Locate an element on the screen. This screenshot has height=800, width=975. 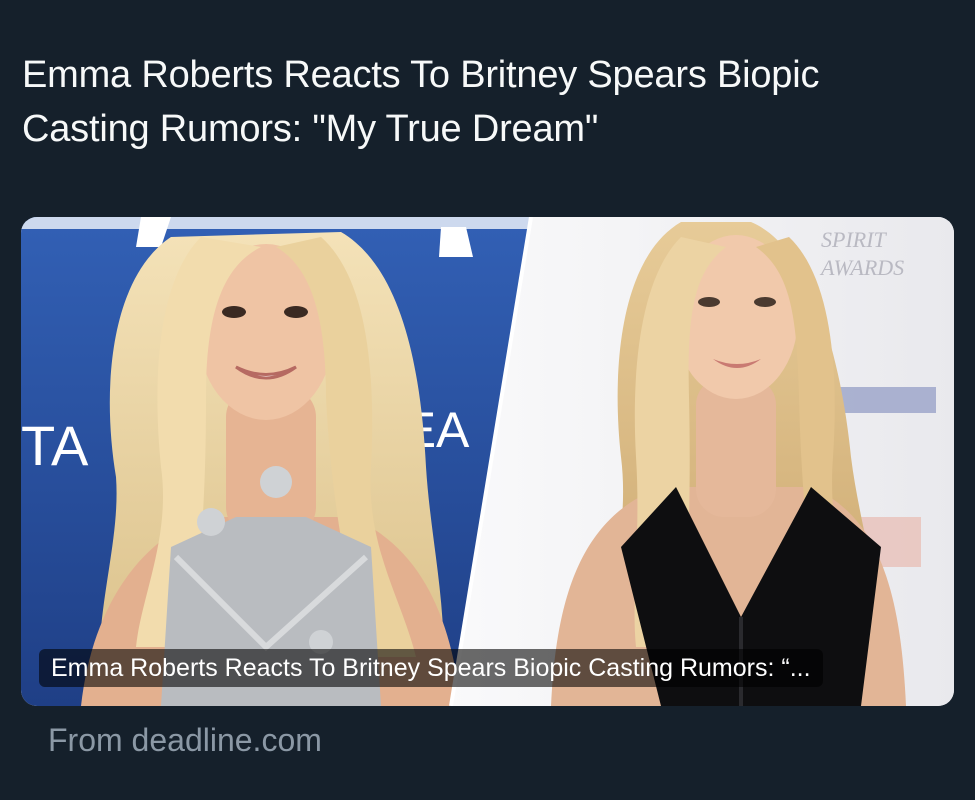
right-backdrop-text-2: AWARDS is located at coordinates (861, 267).